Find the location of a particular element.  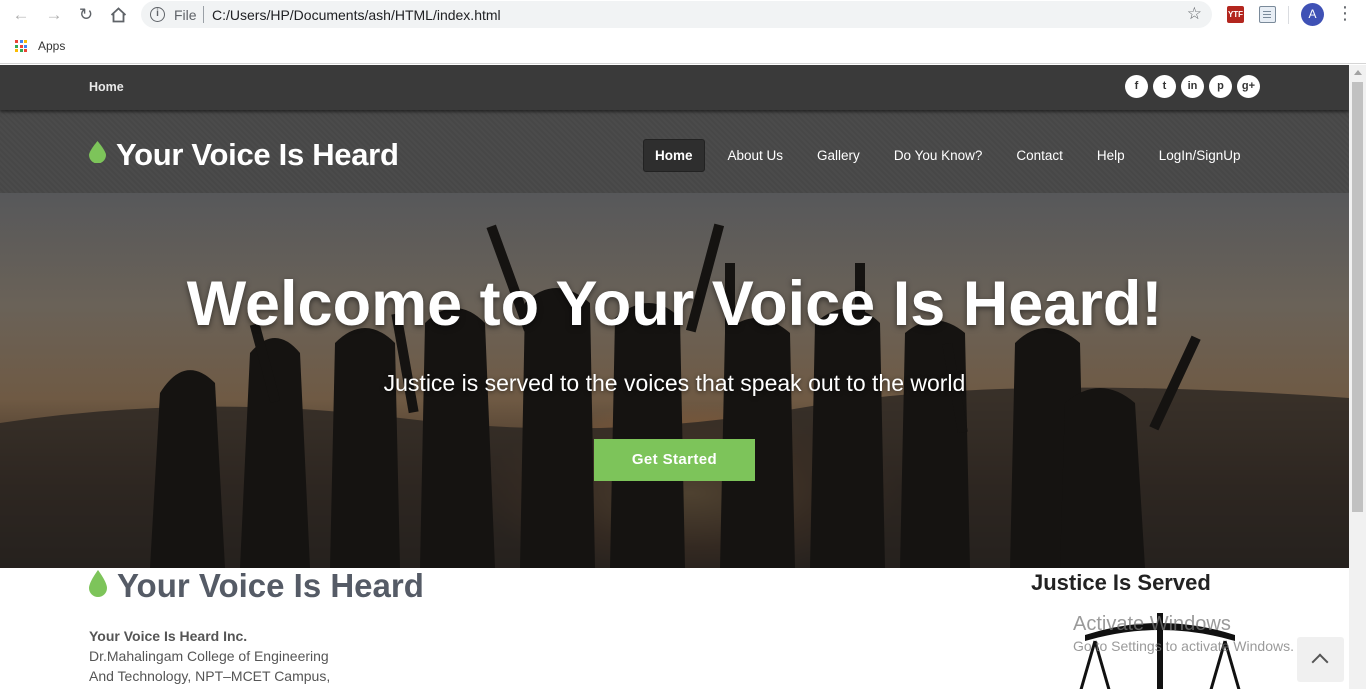

page-scrollbar is located at coordinates (1357, 377).